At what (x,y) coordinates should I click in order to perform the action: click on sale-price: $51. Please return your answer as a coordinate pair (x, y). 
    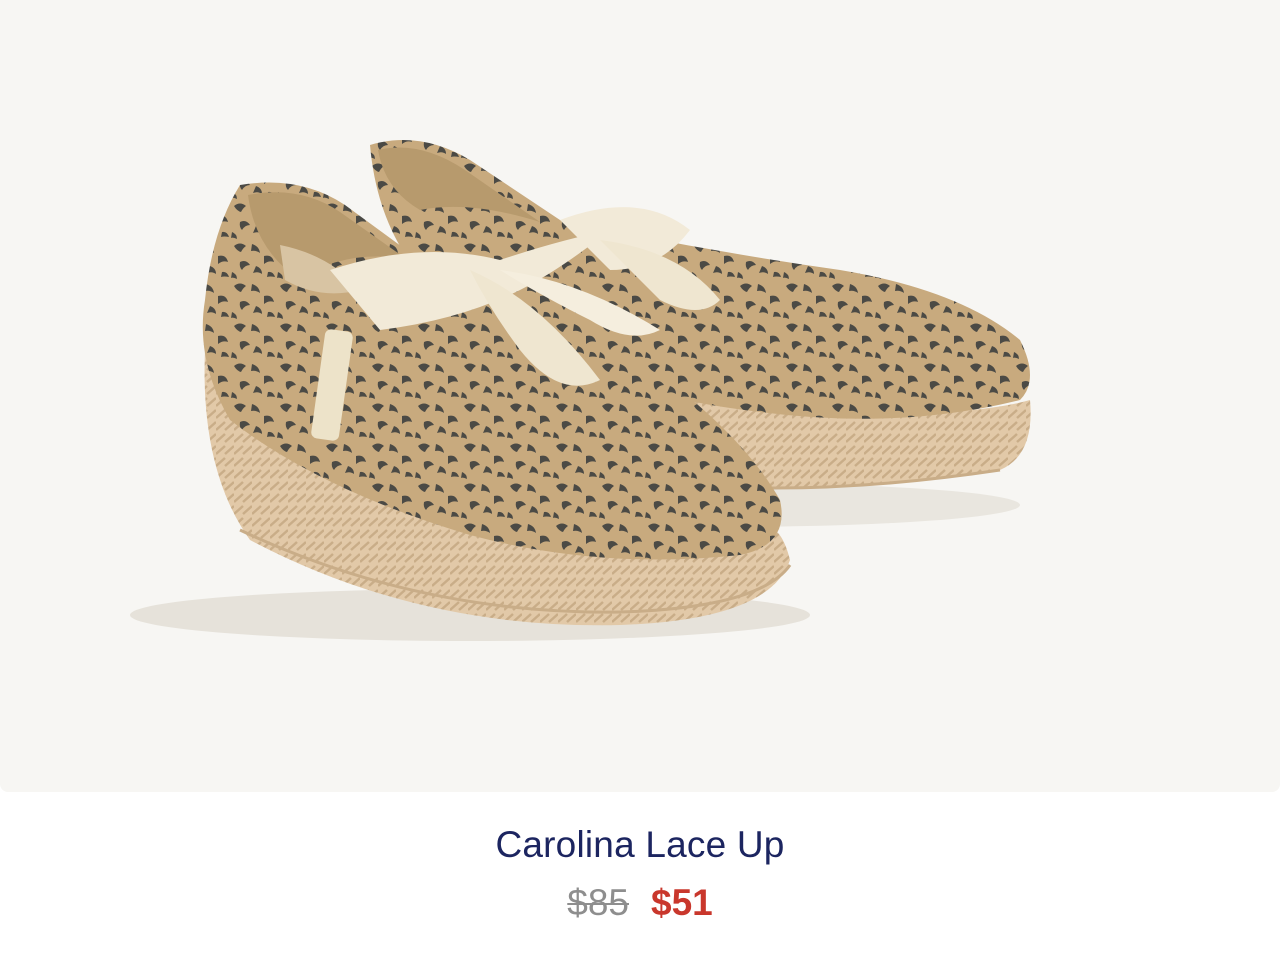
    Looking at the image, I should click on (682, 902).